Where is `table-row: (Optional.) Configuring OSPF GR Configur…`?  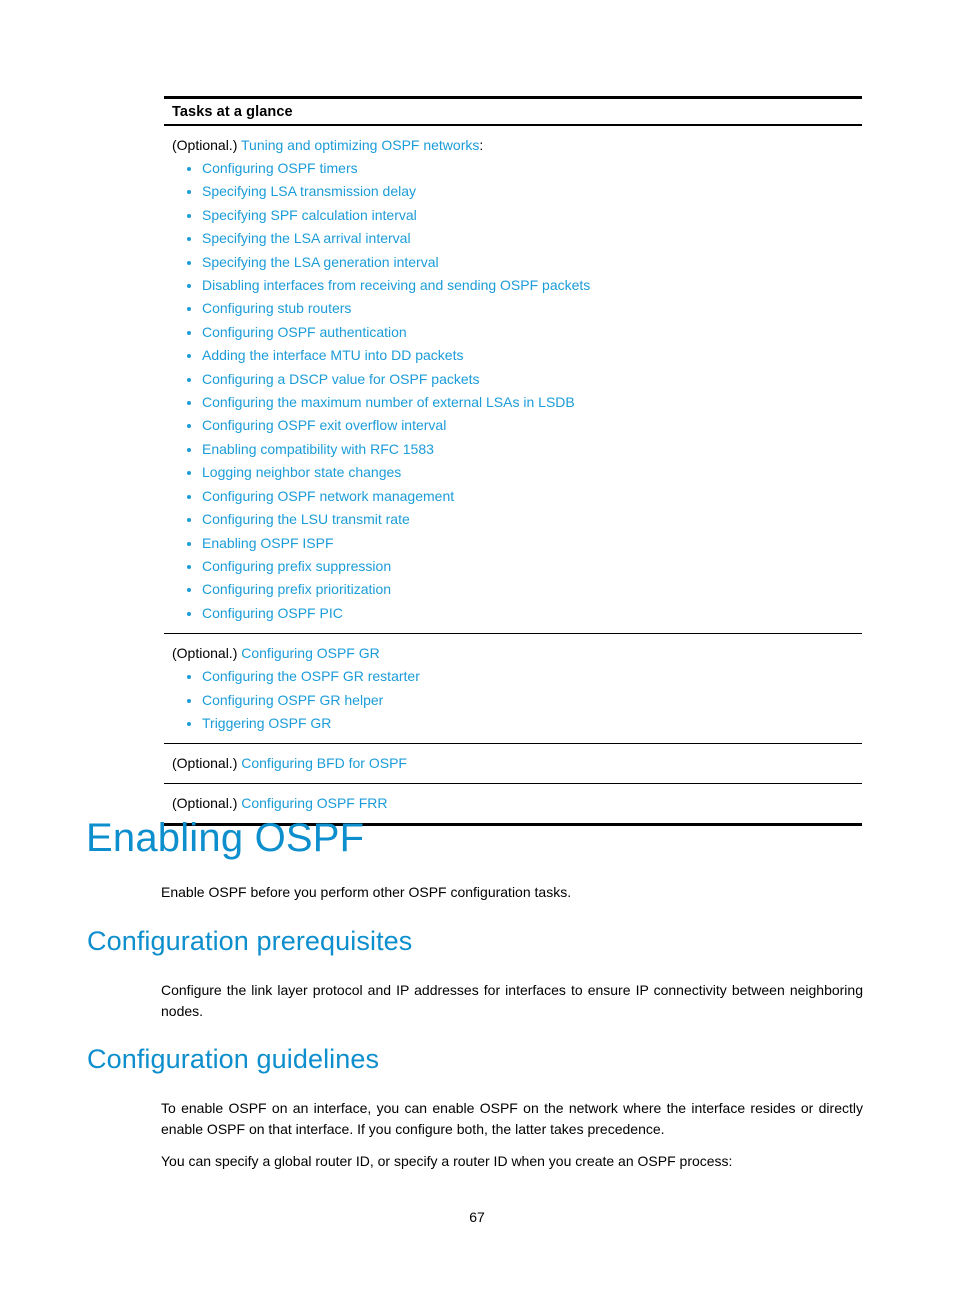
table-row: (Optional.) Configuring OSPF GR Configur… is located at coordinates (513, 689).